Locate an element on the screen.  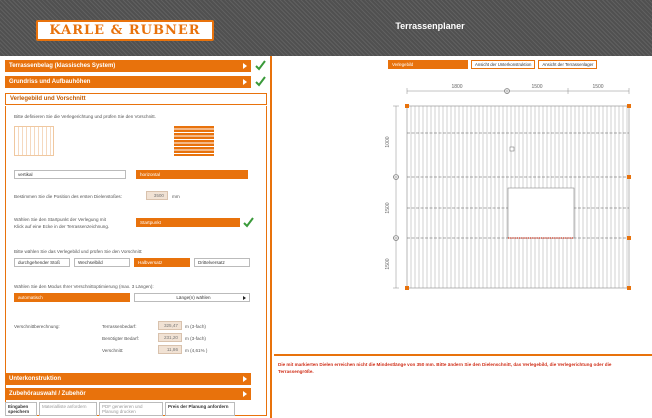
calc-row-value: 325,47 is located at coordinates (170, 325).